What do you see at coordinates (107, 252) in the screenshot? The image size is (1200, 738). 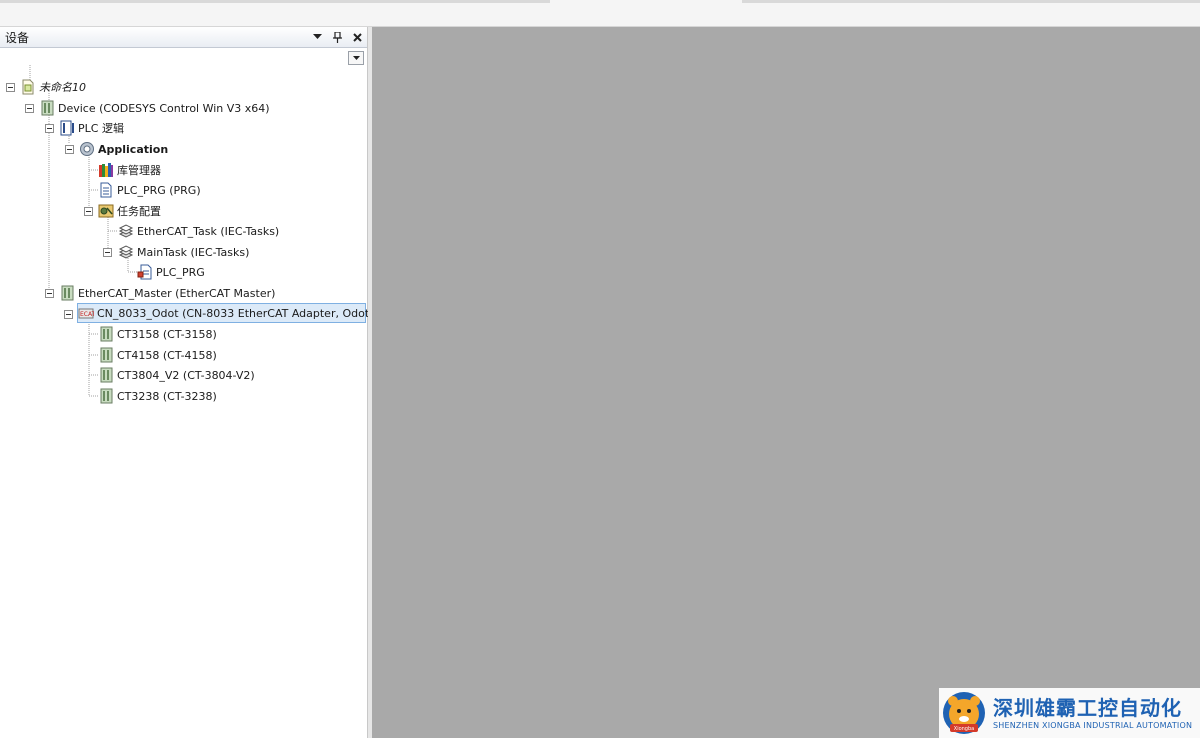 I see `expand-toggle-main-task` at bounding box center [107, 252].